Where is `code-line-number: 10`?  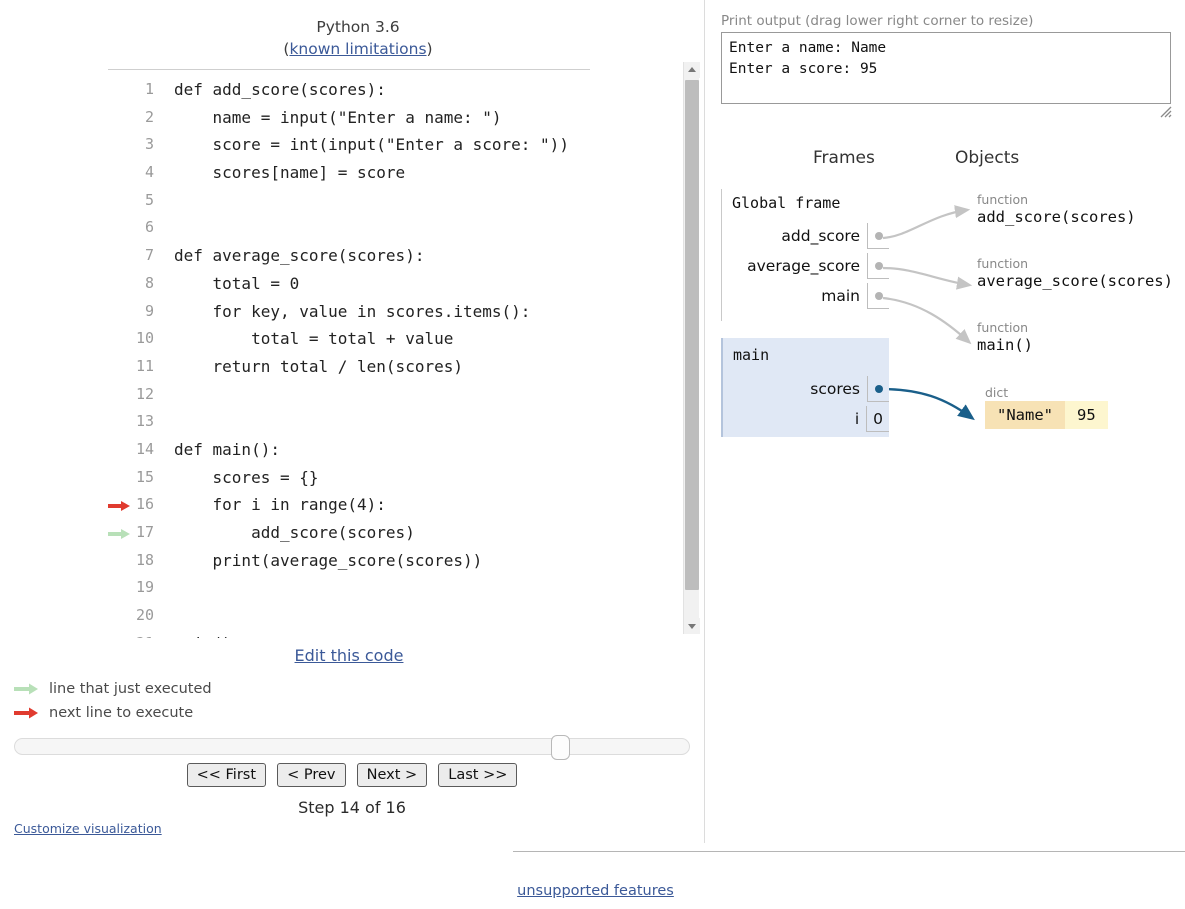 code-line-number: 10 is located at coordinates (144, 338).